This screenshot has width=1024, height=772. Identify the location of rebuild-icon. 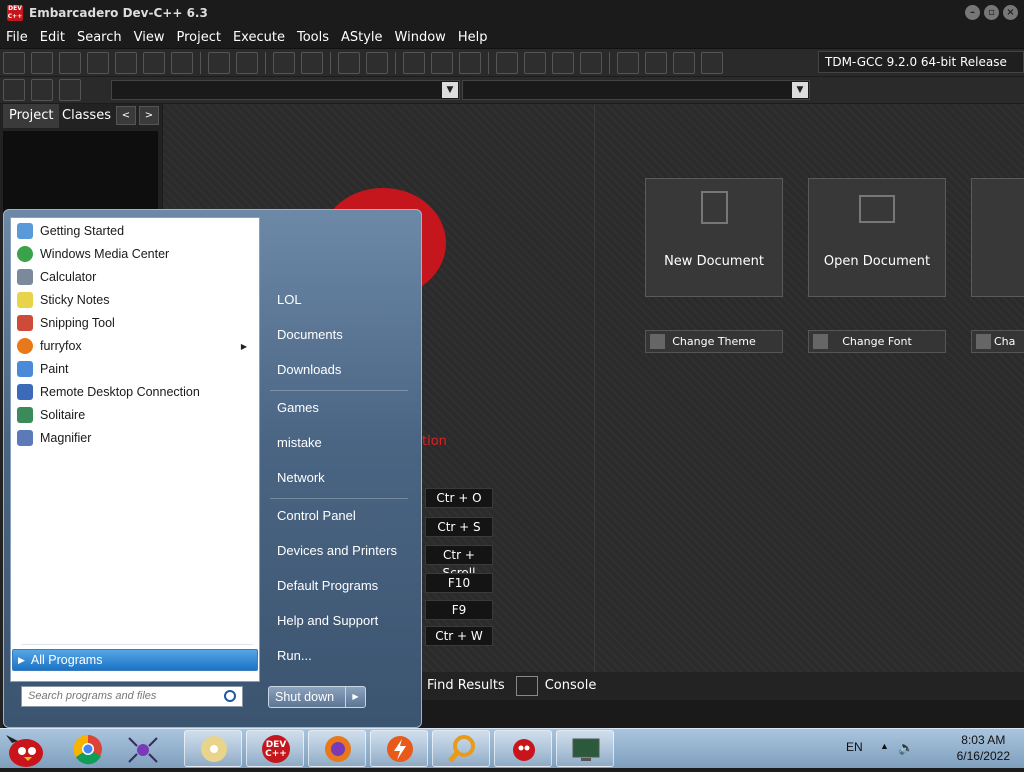
(591, 62).